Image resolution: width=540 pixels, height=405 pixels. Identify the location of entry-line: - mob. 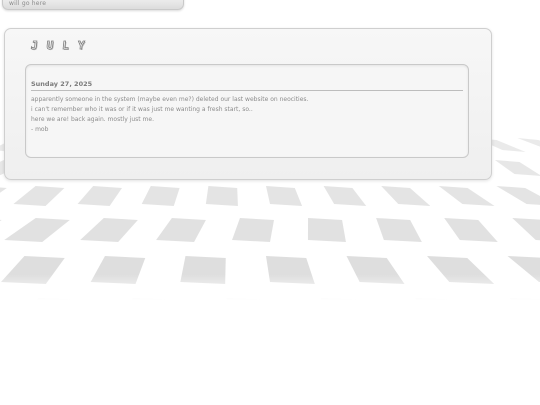
(40, 129).